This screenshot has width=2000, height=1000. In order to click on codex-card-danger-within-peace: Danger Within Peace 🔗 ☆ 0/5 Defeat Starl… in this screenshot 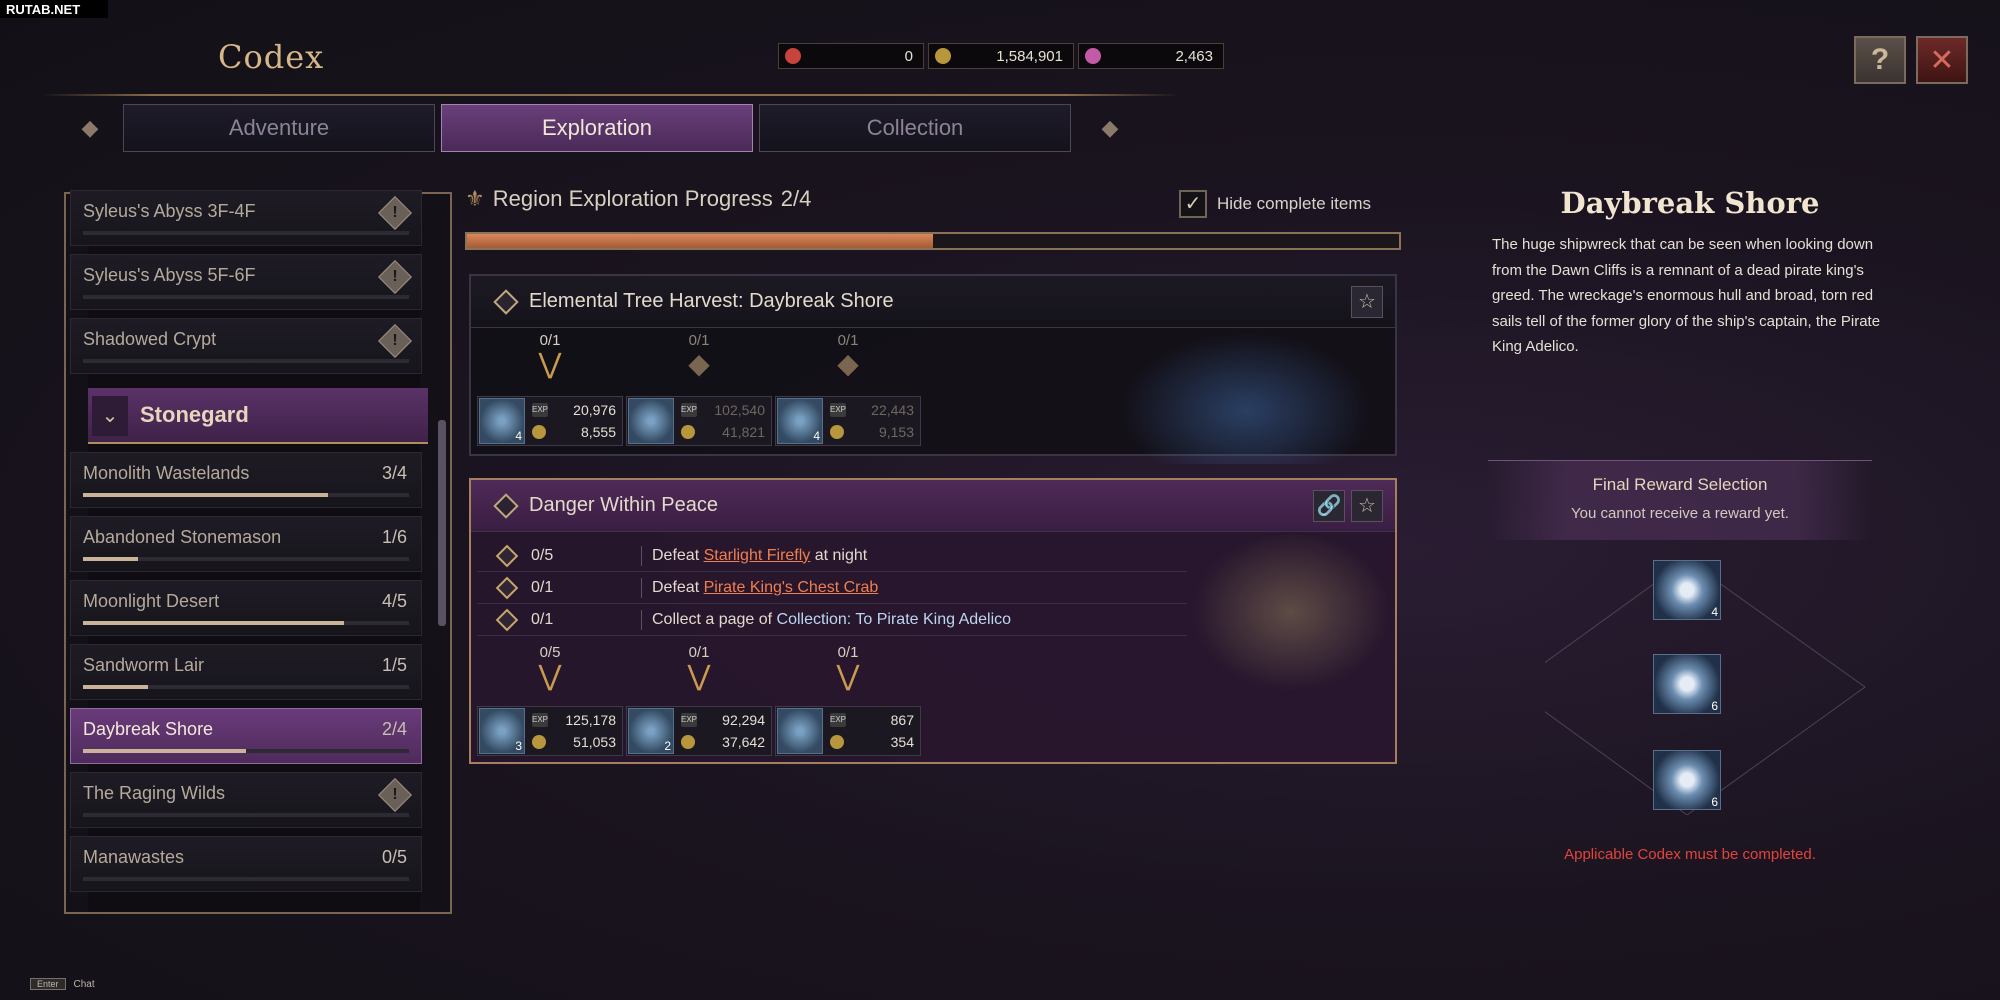, I will do `click(933, 621)`.